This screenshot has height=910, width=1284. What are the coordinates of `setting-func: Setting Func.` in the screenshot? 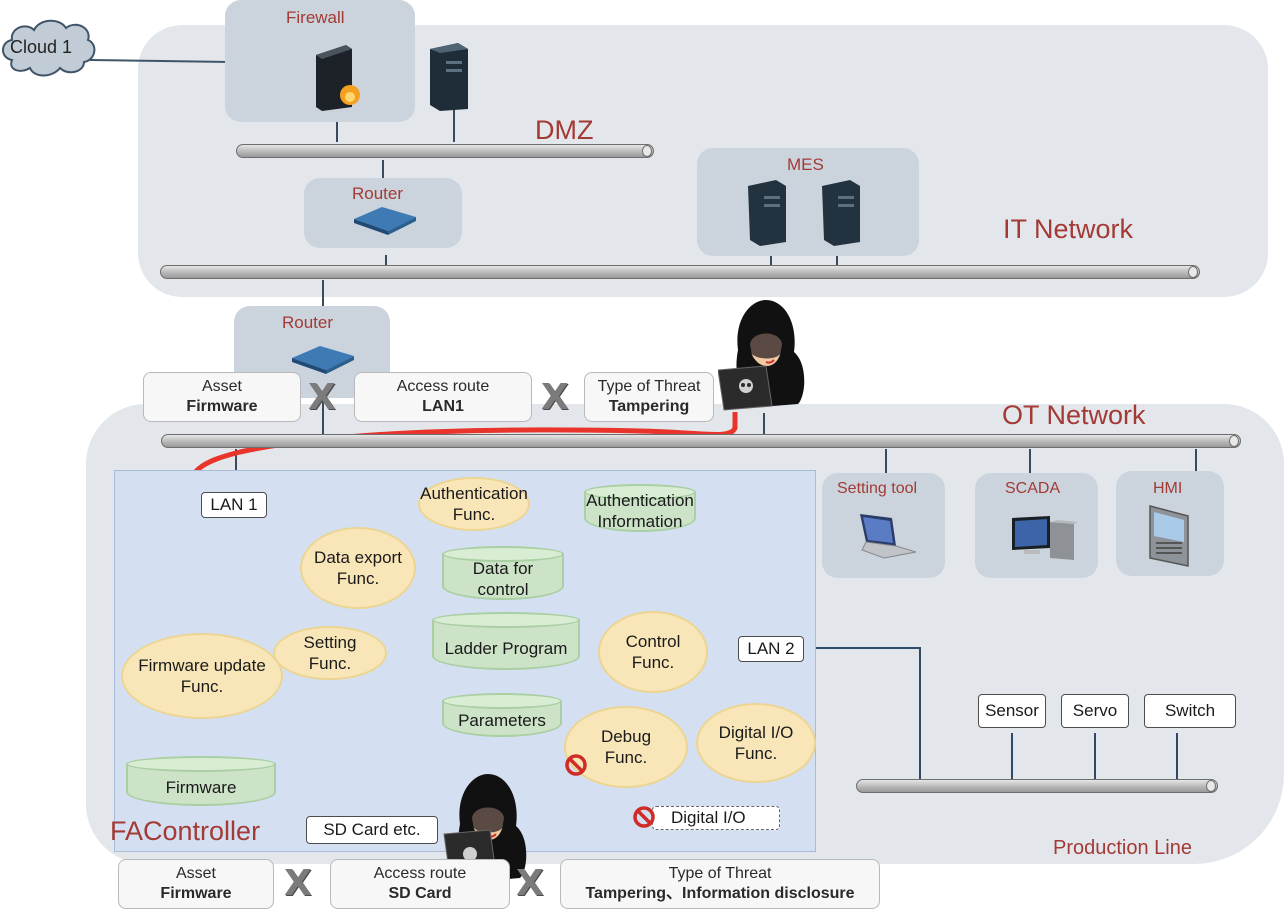 It's located at (330, 653).